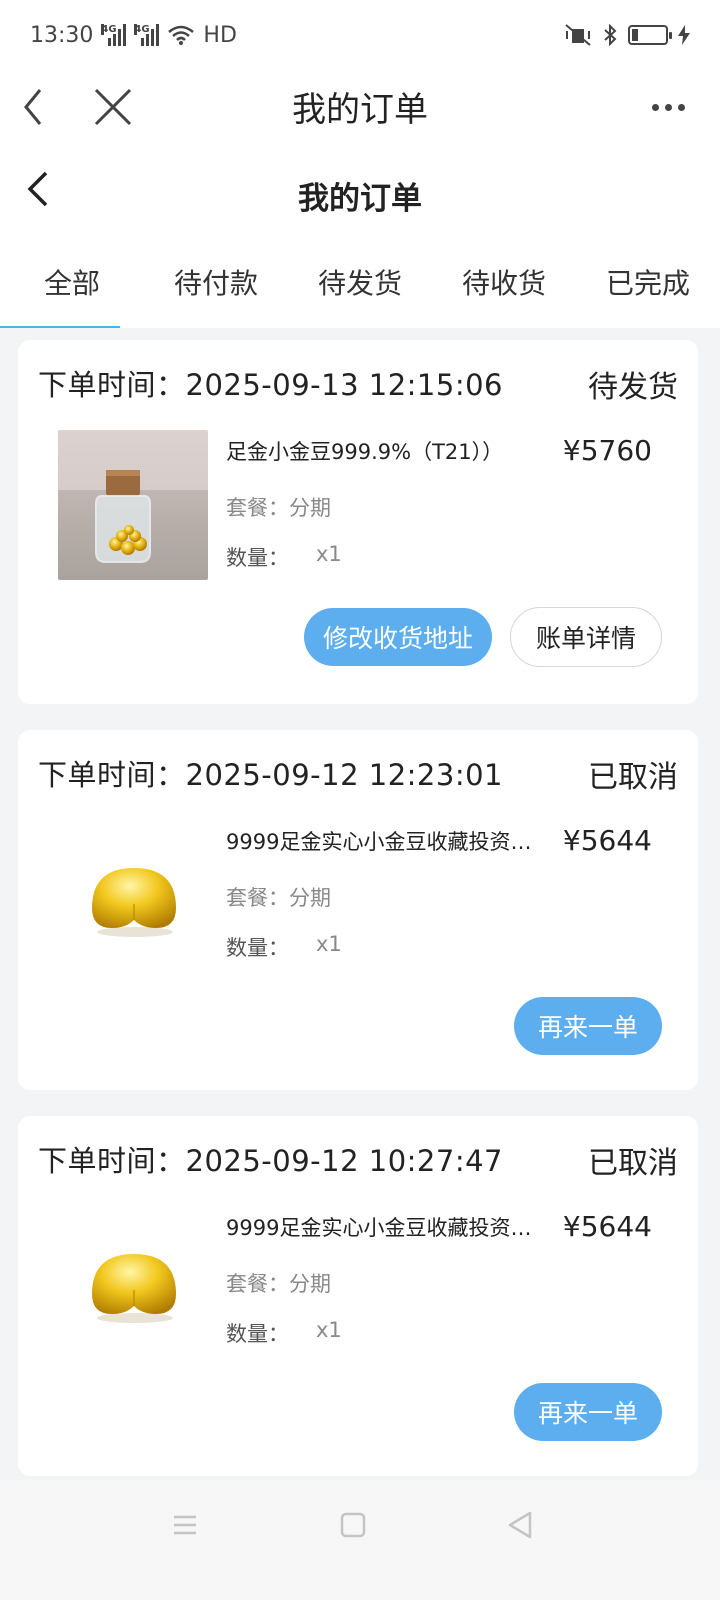 The width and height of the screenshot is (720, 1600). I want to click on edit-address-button: 修改收货地址, so click(398, 637).